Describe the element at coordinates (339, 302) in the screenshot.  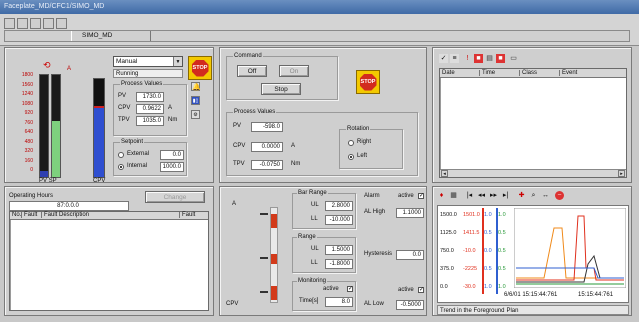
I see `time-value: 8.0` at that location.